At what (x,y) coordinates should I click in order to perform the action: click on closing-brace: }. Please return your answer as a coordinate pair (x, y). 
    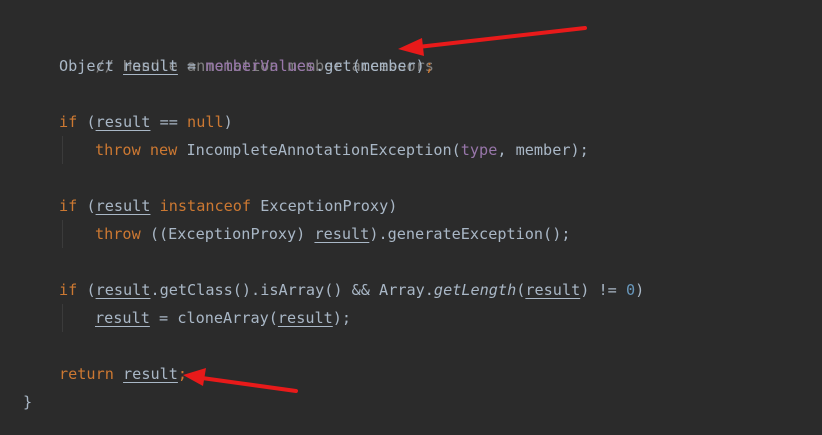
    Looking at the image, I should click on (28, 402).